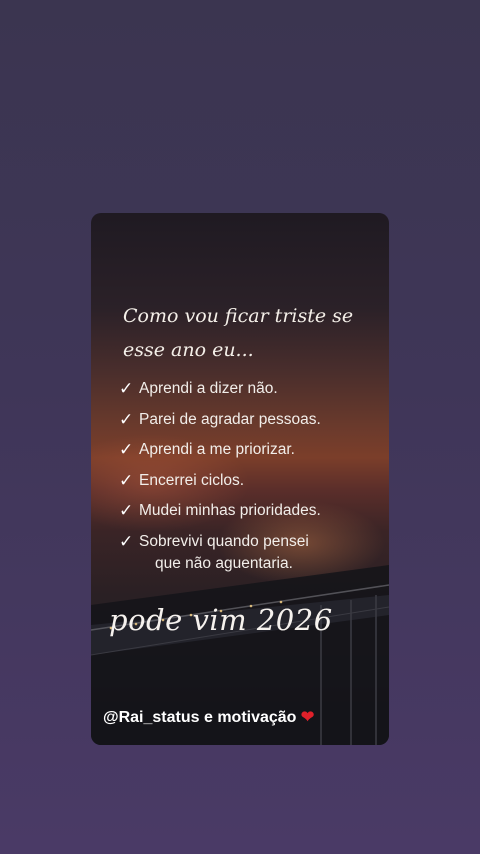 The width and height of the screenshot is (480, 854). What do you see at coordinates (208, 388) in the screenshot?
I see `list-item-label: Aprendi a dizer não.` at bounding box center [208, 388].